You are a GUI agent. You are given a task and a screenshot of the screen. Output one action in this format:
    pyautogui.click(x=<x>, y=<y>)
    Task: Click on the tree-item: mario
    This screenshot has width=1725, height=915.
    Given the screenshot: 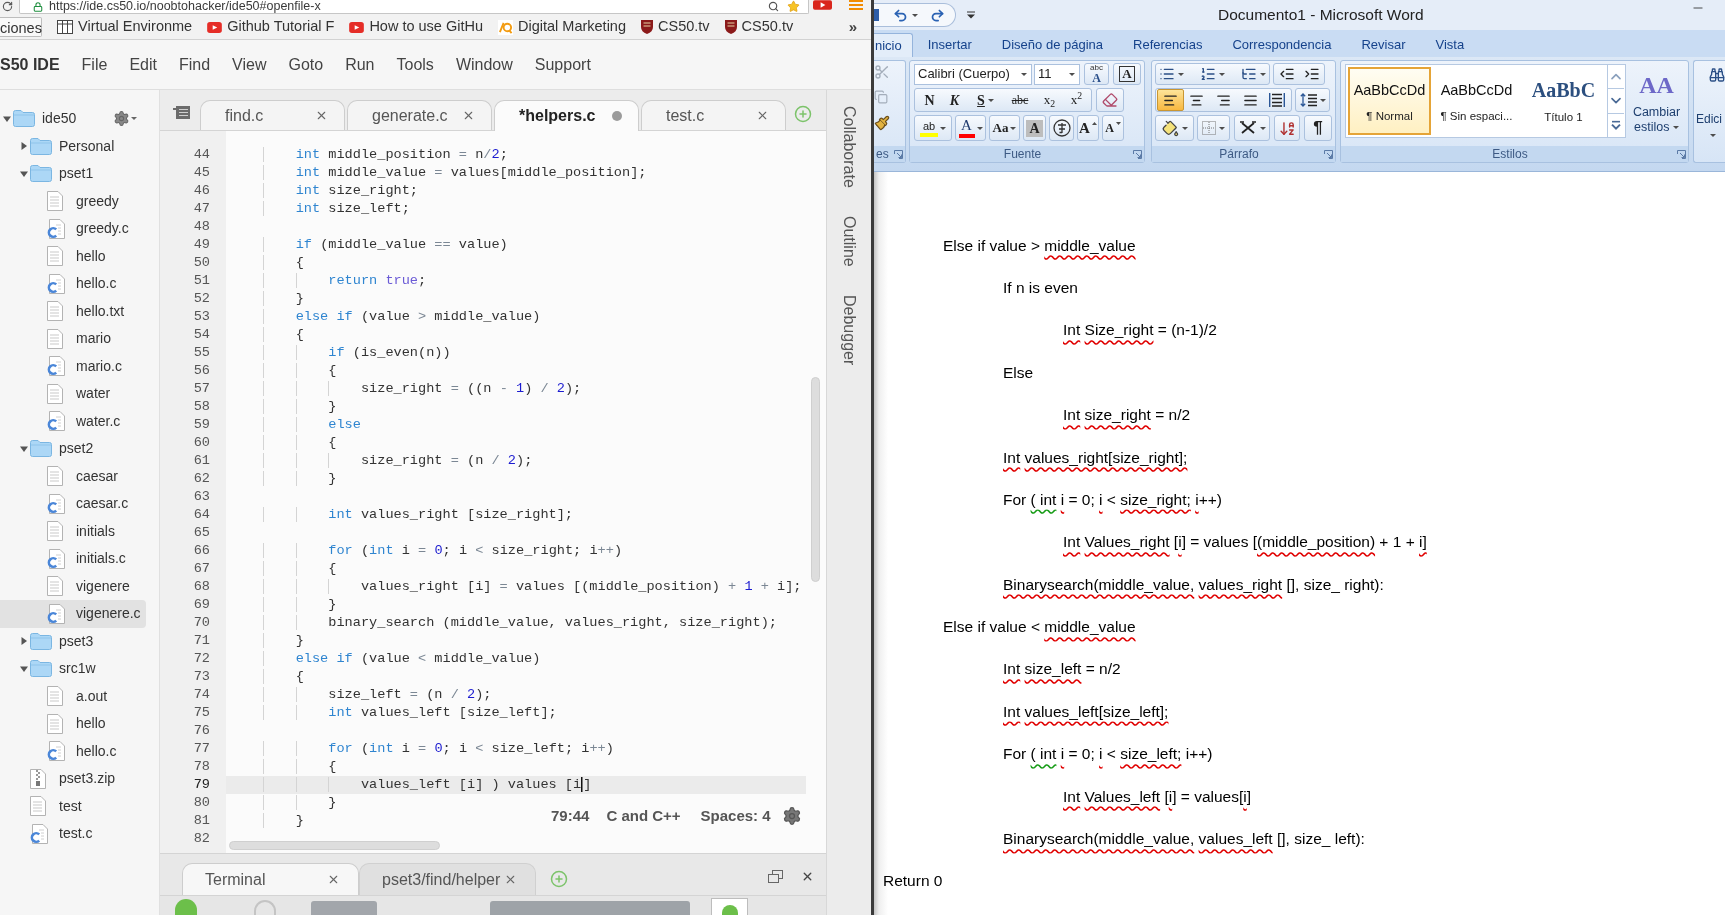 What is the action you would take?
    pyautogui.click(x=73, y=339)
    